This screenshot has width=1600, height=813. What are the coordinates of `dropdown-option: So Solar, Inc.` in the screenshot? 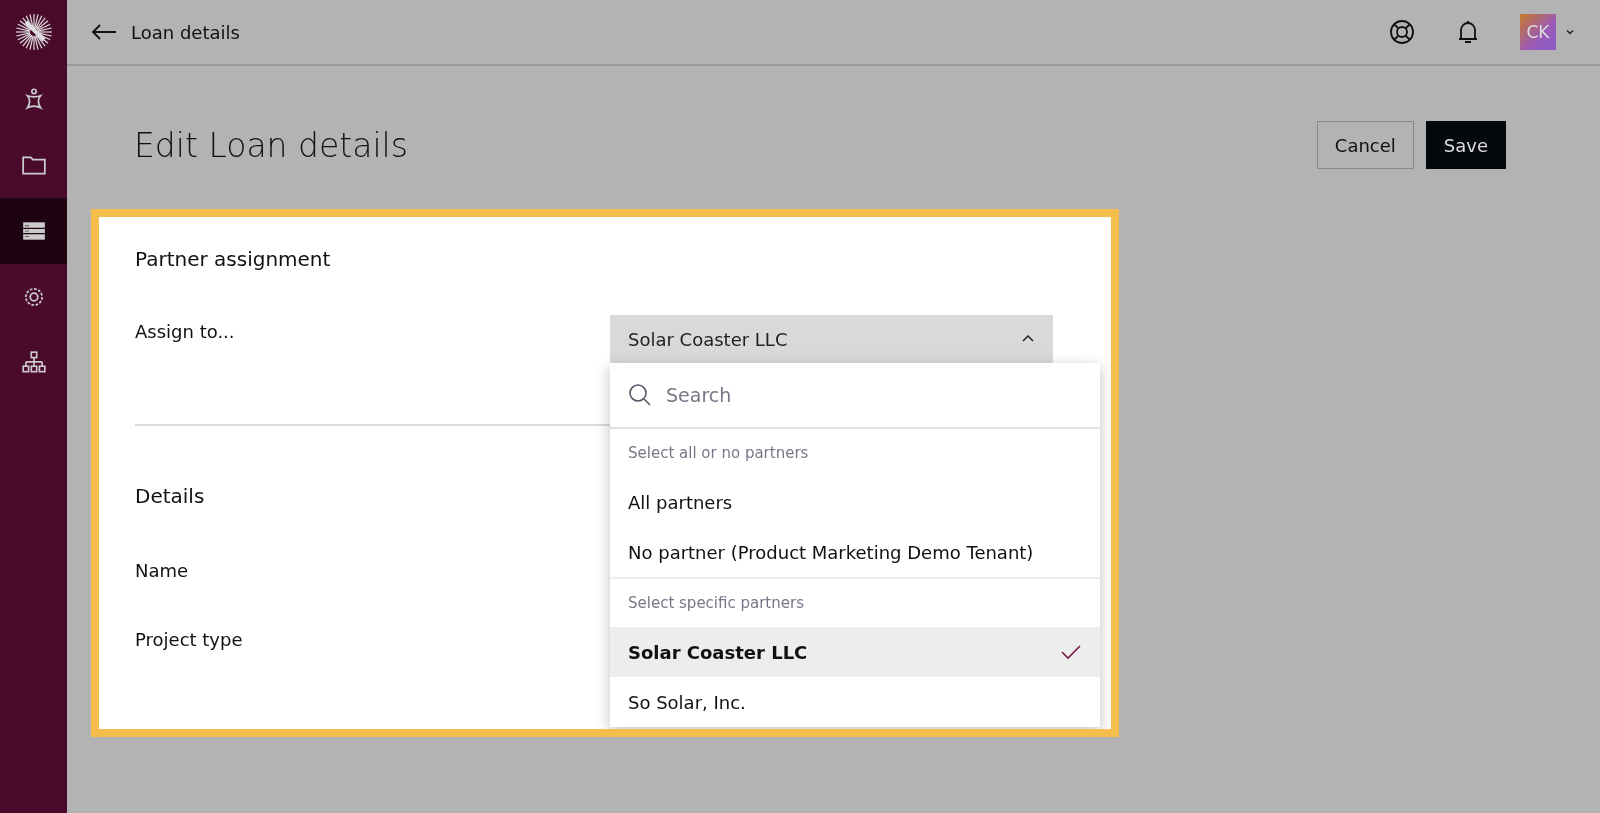 It's located at (855, 702).